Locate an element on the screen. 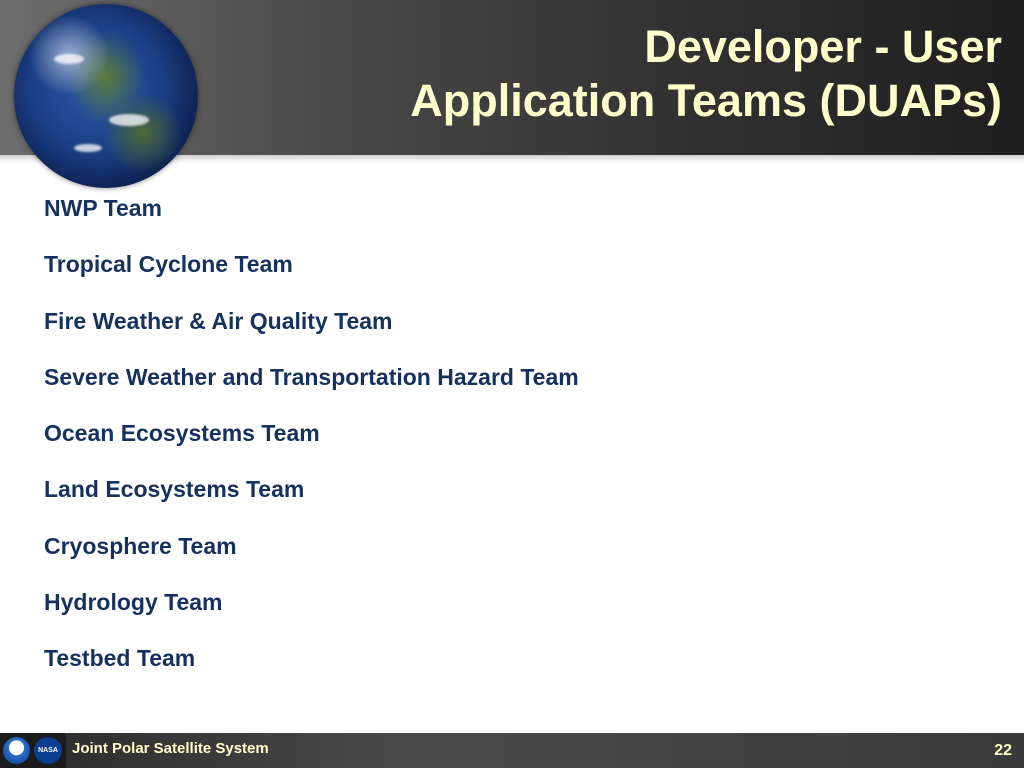  noaa-logo-icon is located at coordinates (16, 750).